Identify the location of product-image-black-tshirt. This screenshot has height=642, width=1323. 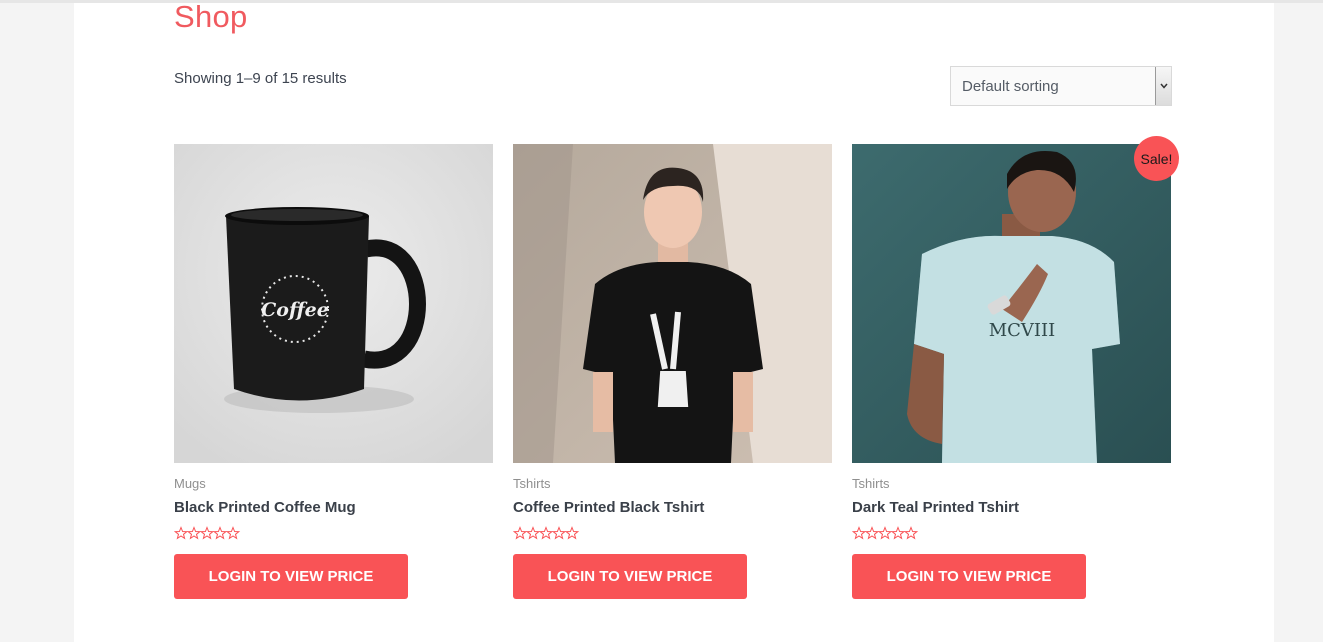
(672, 303).